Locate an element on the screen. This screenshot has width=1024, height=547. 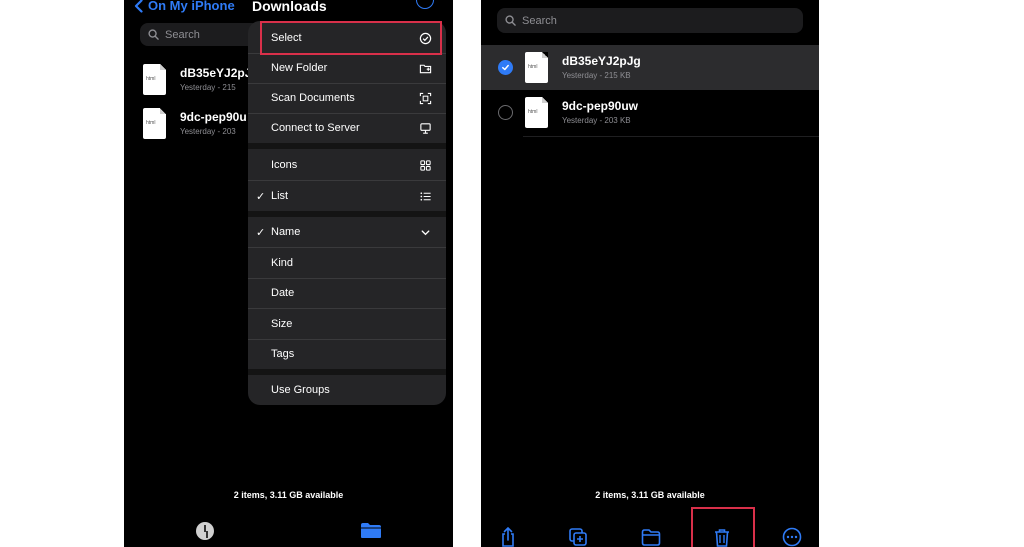
file-name: dB35eYJ2pJ is located at coordinates (216, 73).